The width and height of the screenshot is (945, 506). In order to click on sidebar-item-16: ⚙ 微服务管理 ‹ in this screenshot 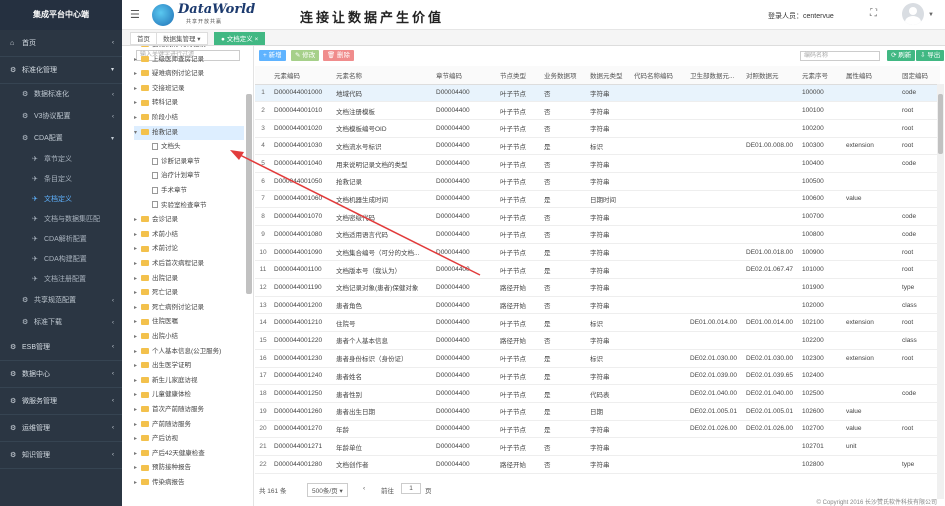, I will do `click(61, 401)`.